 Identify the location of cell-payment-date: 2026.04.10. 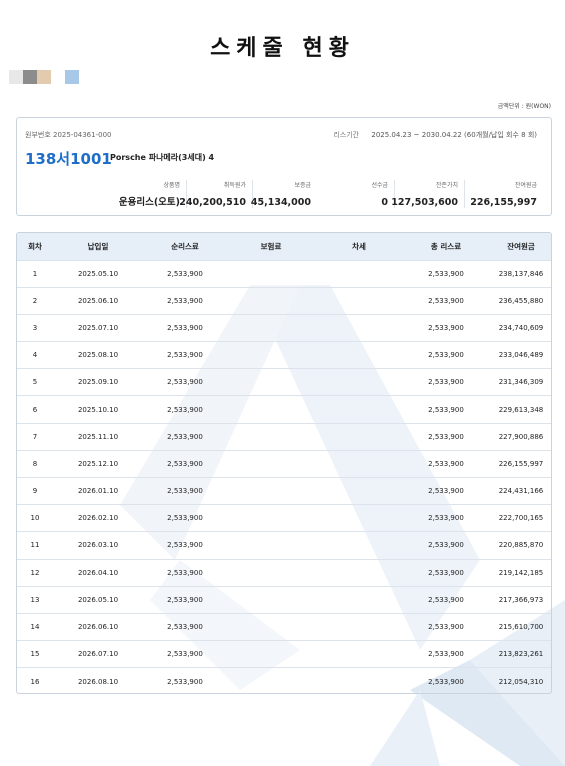
(98, 572).